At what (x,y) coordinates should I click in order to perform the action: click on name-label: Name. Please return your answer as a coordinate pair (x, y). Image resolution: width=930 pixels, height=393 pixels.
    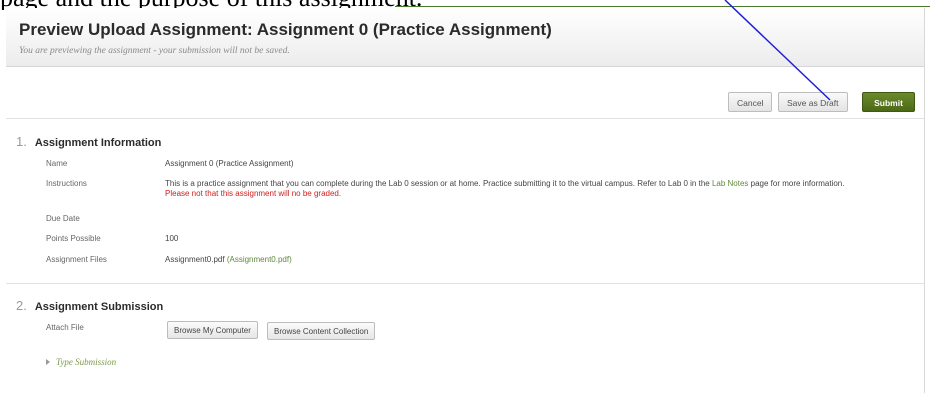
    Looking at the image, I should click on (57, 163).